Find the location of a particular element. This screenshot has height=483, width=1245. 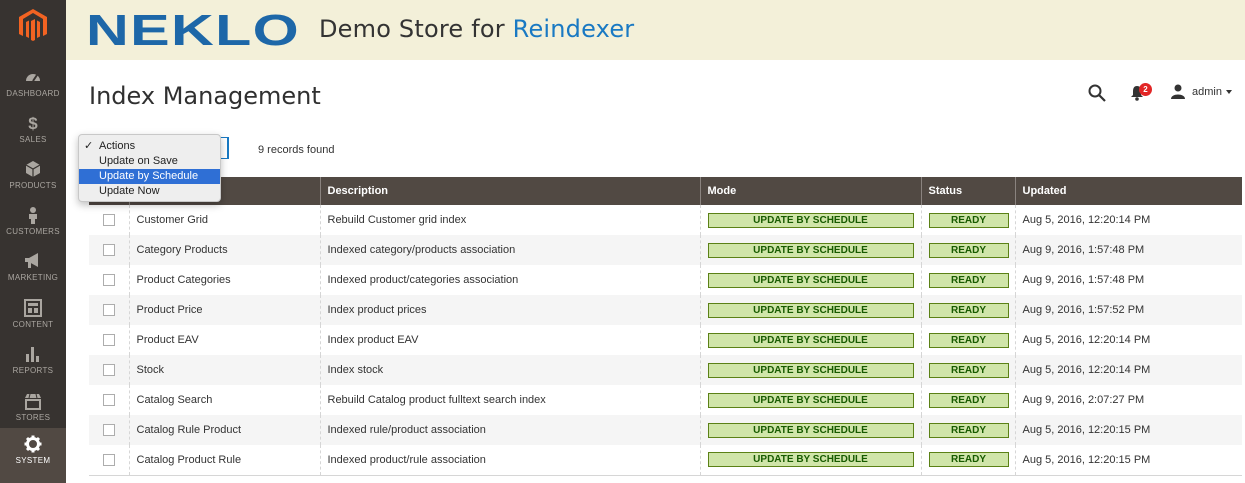

menu-item-update-now: Update Now is located at coordinates (149, 191).